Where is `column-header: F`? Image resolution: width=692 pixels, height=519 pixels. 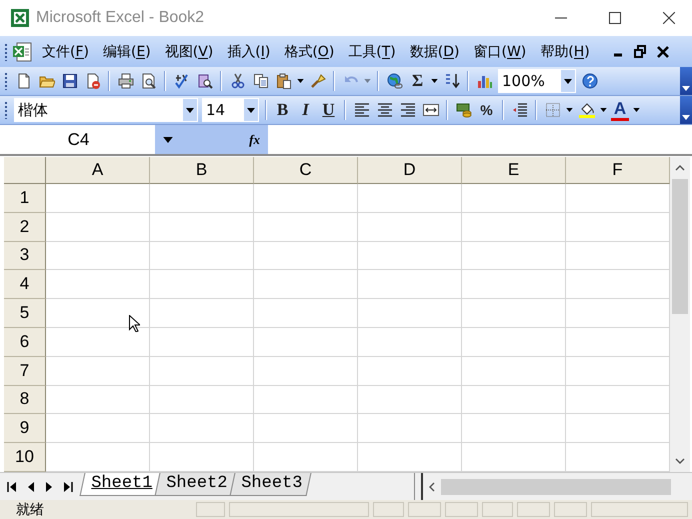
column-header: F is located at coordinates (618, 170).